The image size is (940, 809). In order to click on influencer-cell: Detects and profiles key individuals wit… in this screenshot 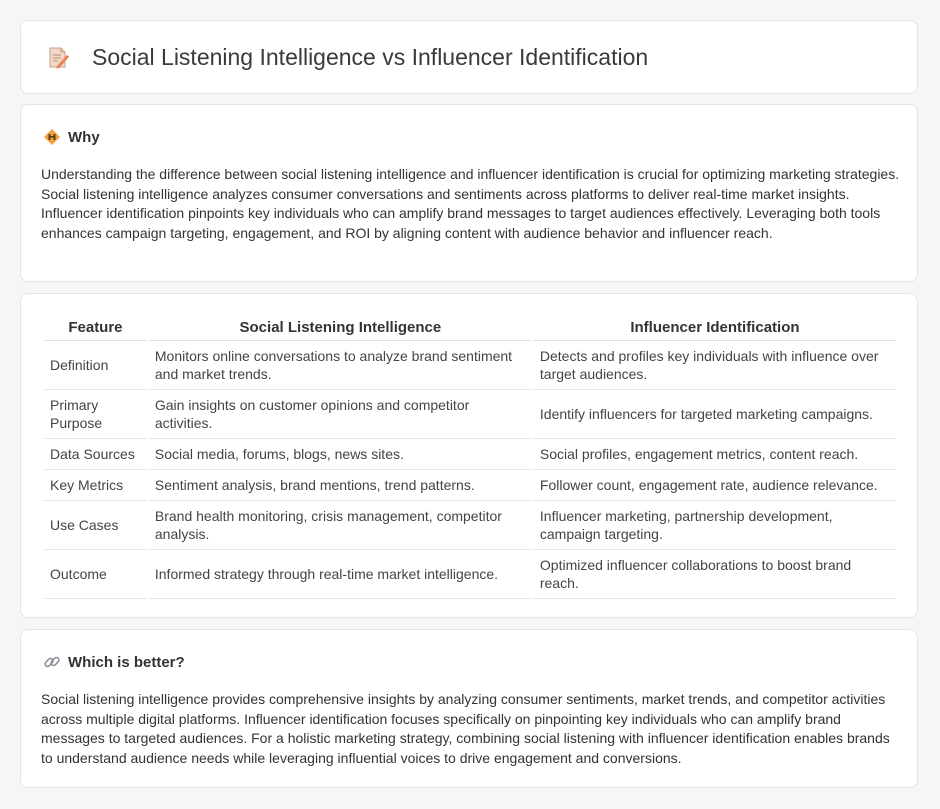, I will do `click(714, 365)`.